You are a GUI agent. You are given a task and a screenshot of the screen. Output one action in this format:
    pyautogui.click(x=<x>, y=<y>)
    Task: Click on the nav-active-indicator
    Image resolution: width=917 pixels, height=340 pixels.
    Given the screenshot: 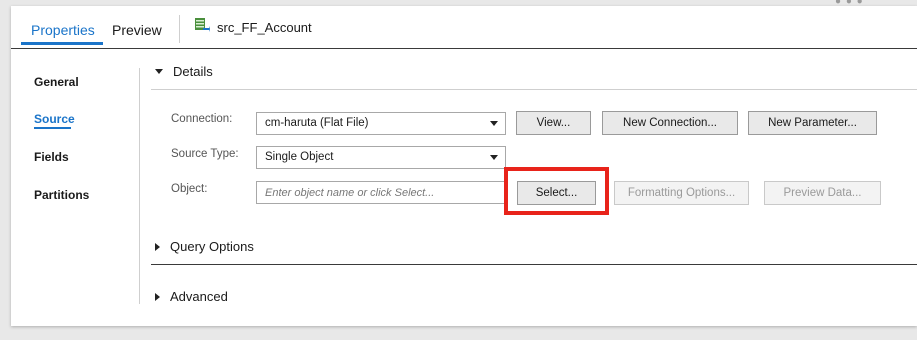 What is the action you would take?
    pyautogui.click(x=52, y=128)
    